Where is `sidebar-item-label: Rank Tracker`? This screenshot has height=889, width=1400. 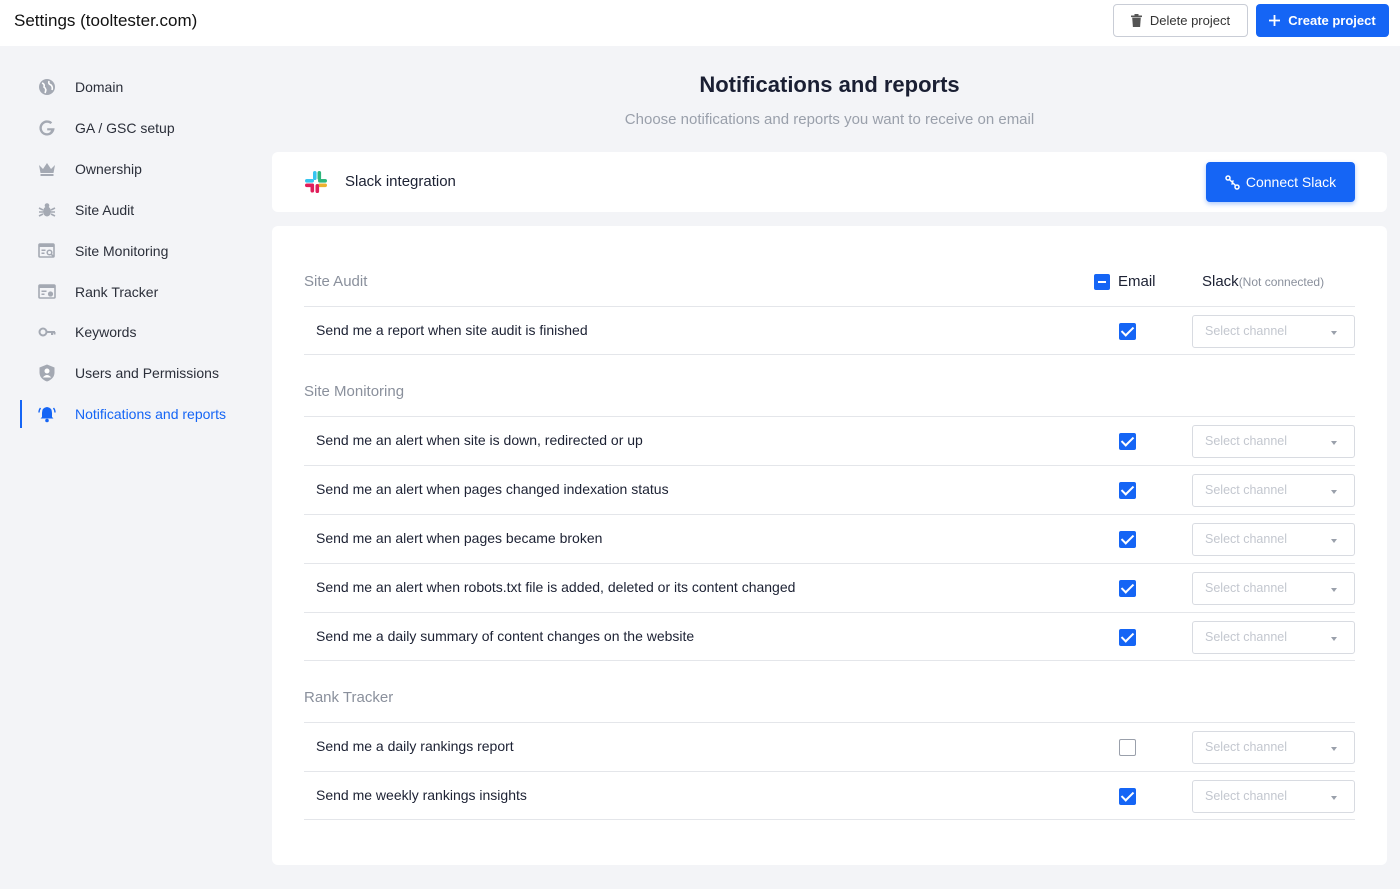 sidebar-item-label: Rank Tracker is located at coordinates (117, 292).